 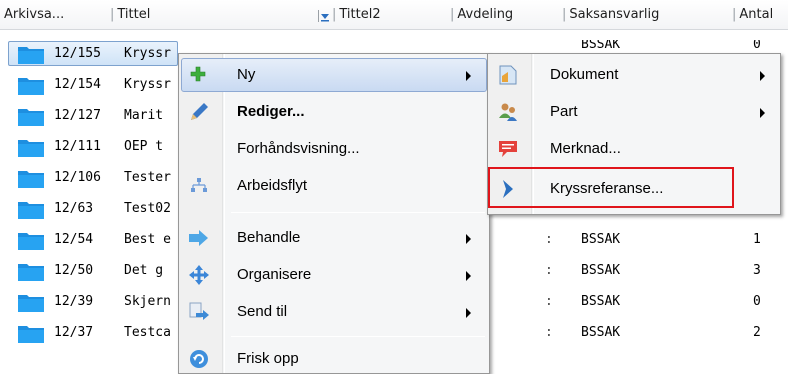 I want to click on menu-item-label: Part, so click(x=564, y=111).